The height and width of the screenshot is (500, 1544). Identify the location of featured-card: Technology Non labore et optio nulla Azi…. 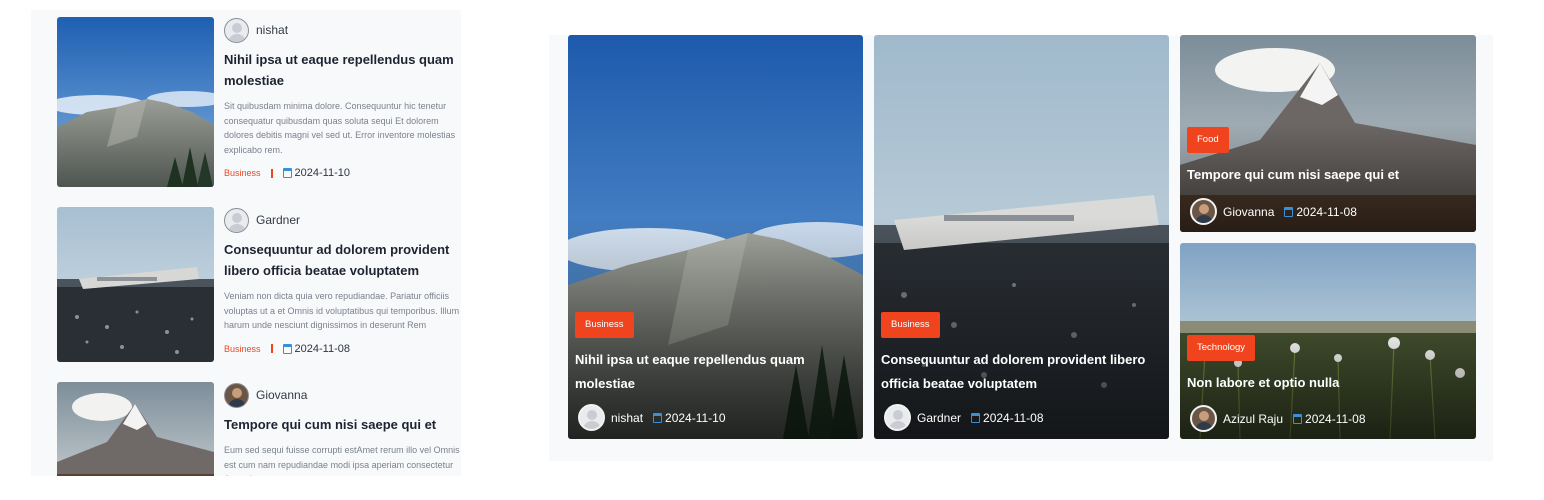
(1328, 341).